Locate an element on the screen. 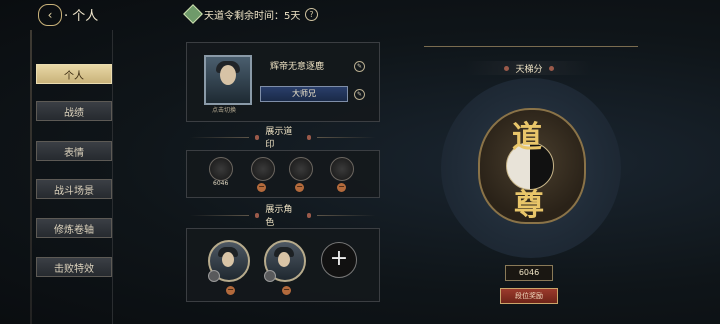  characters-header-label: 展示角色 is located at coordinates (279, 216).